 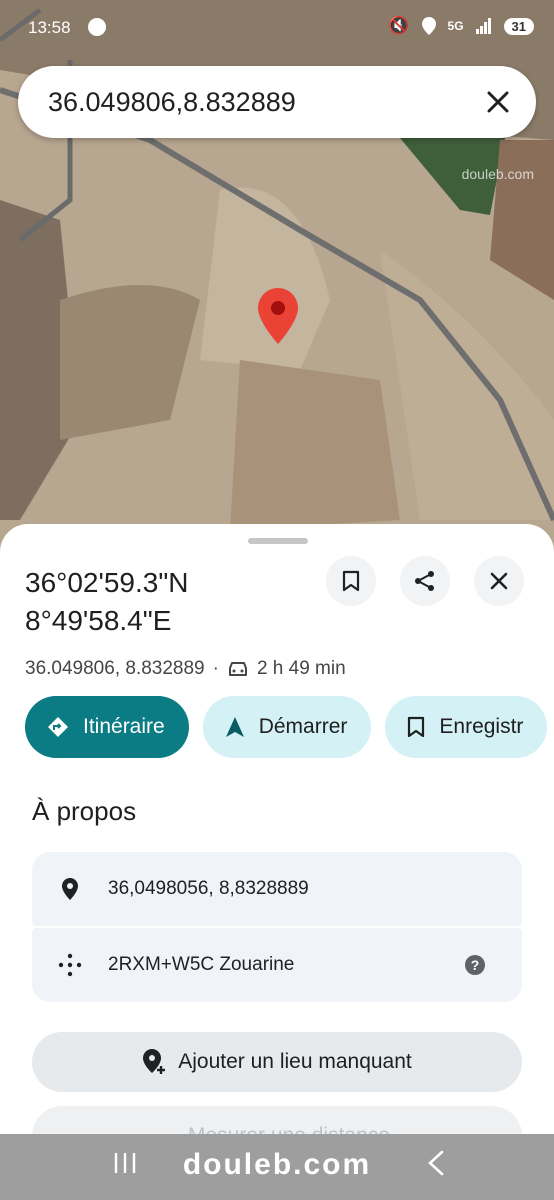 What do you see at coordinates (201, 964) in the screenshot?
I see `plus-code-text: 2RXM+W5C Zouarine` at bounding box center [201, 964].